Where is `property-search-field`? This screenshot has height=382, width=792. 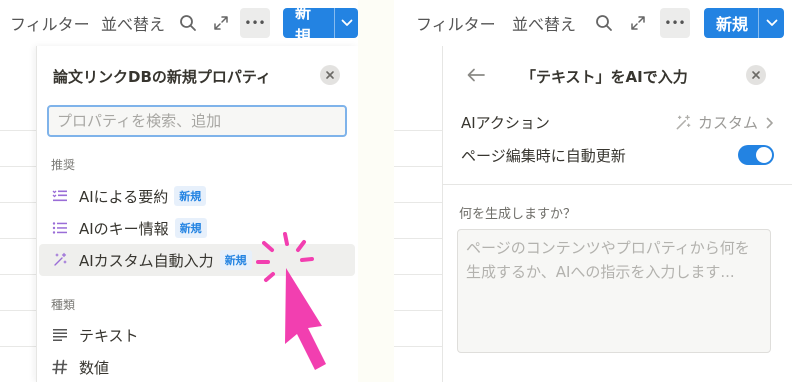
property-search-field is located at coordinates (197, 121).